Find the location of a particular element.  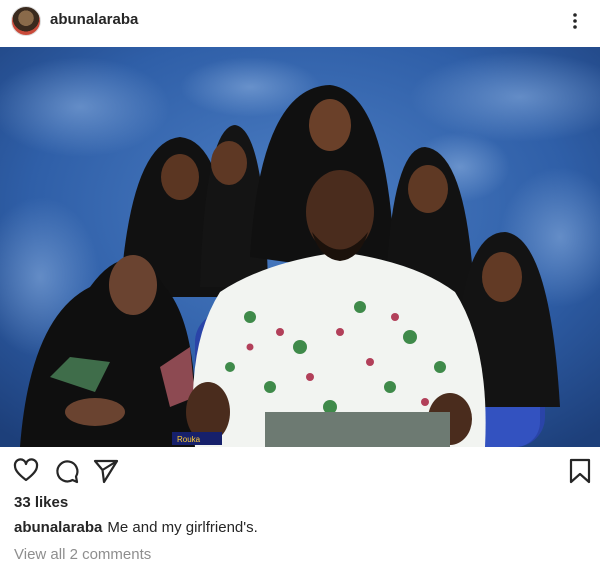

more-options-icon is located at coordinates (575, 21).